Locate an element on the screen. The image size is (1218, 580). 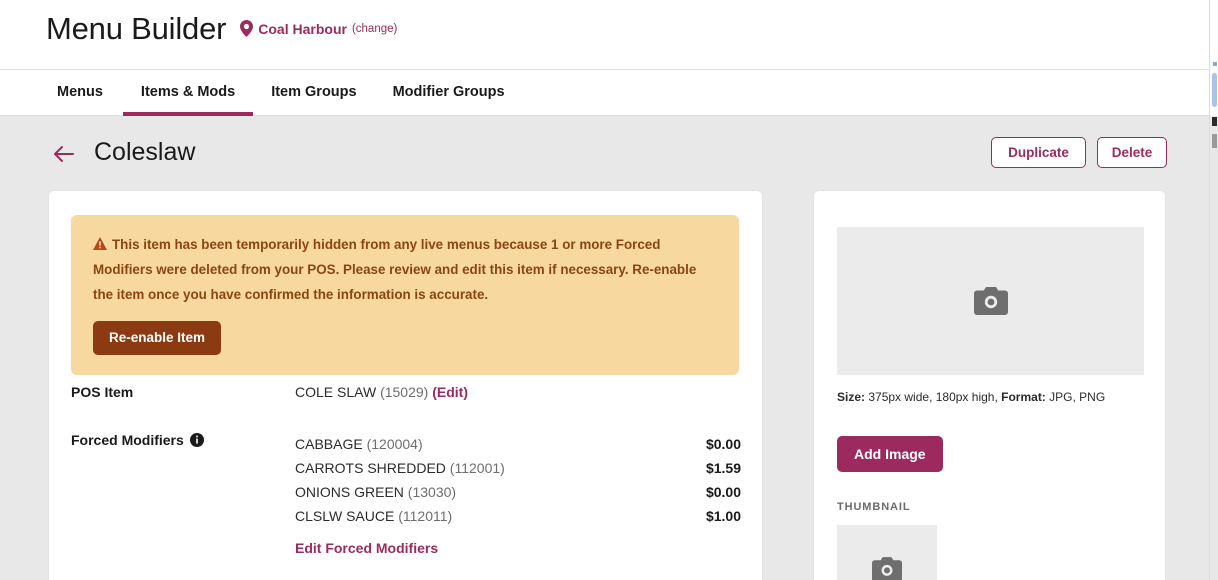
modifier-name-group: CABBAGE (120004) is located at coordinates (359, 444).